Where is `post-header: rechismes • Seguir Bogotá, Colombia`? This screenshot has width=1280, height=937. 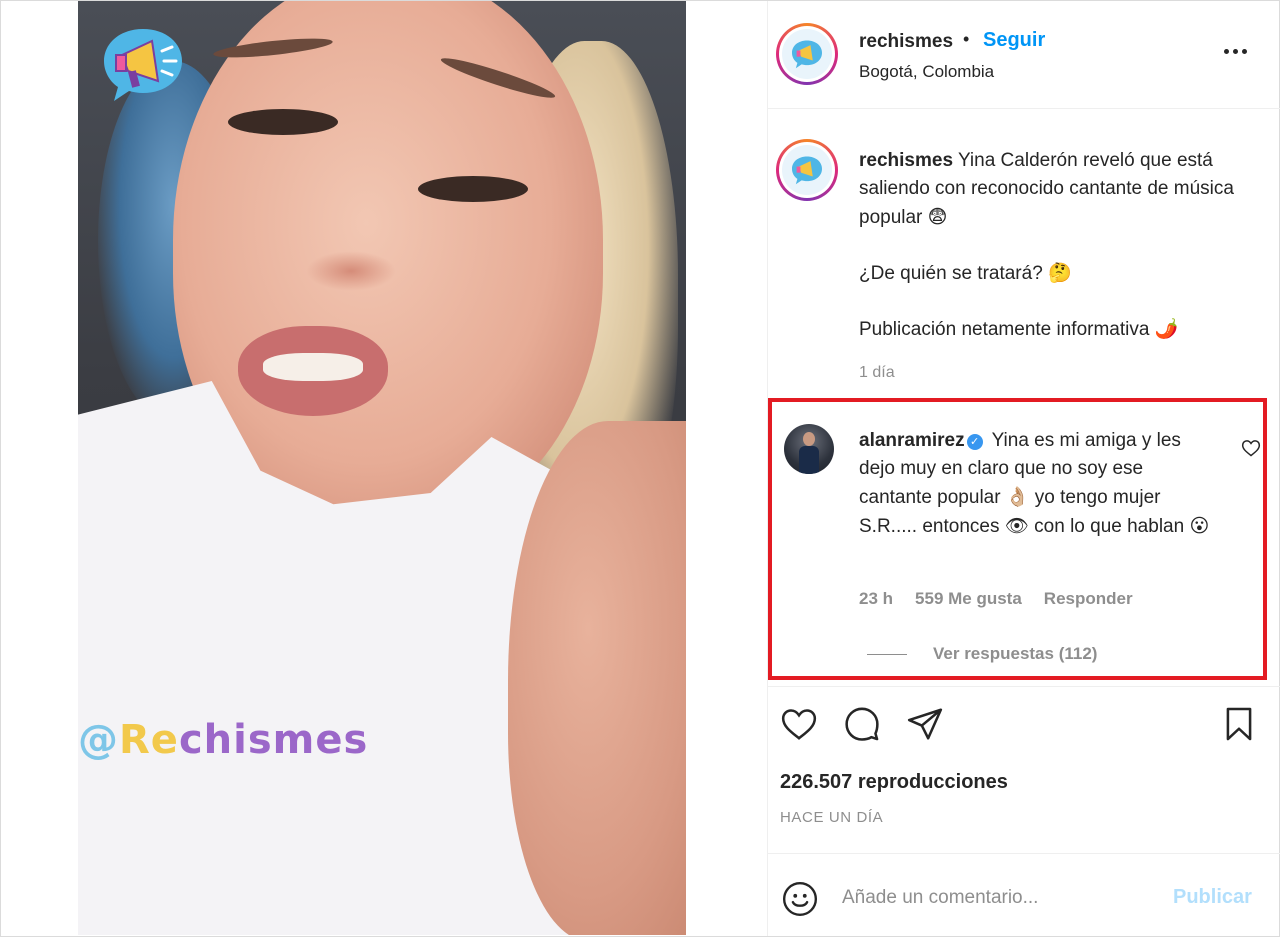
post-header: rechismes • Seguir Bogotá, Colombia is located at coordinates (1024, 55).